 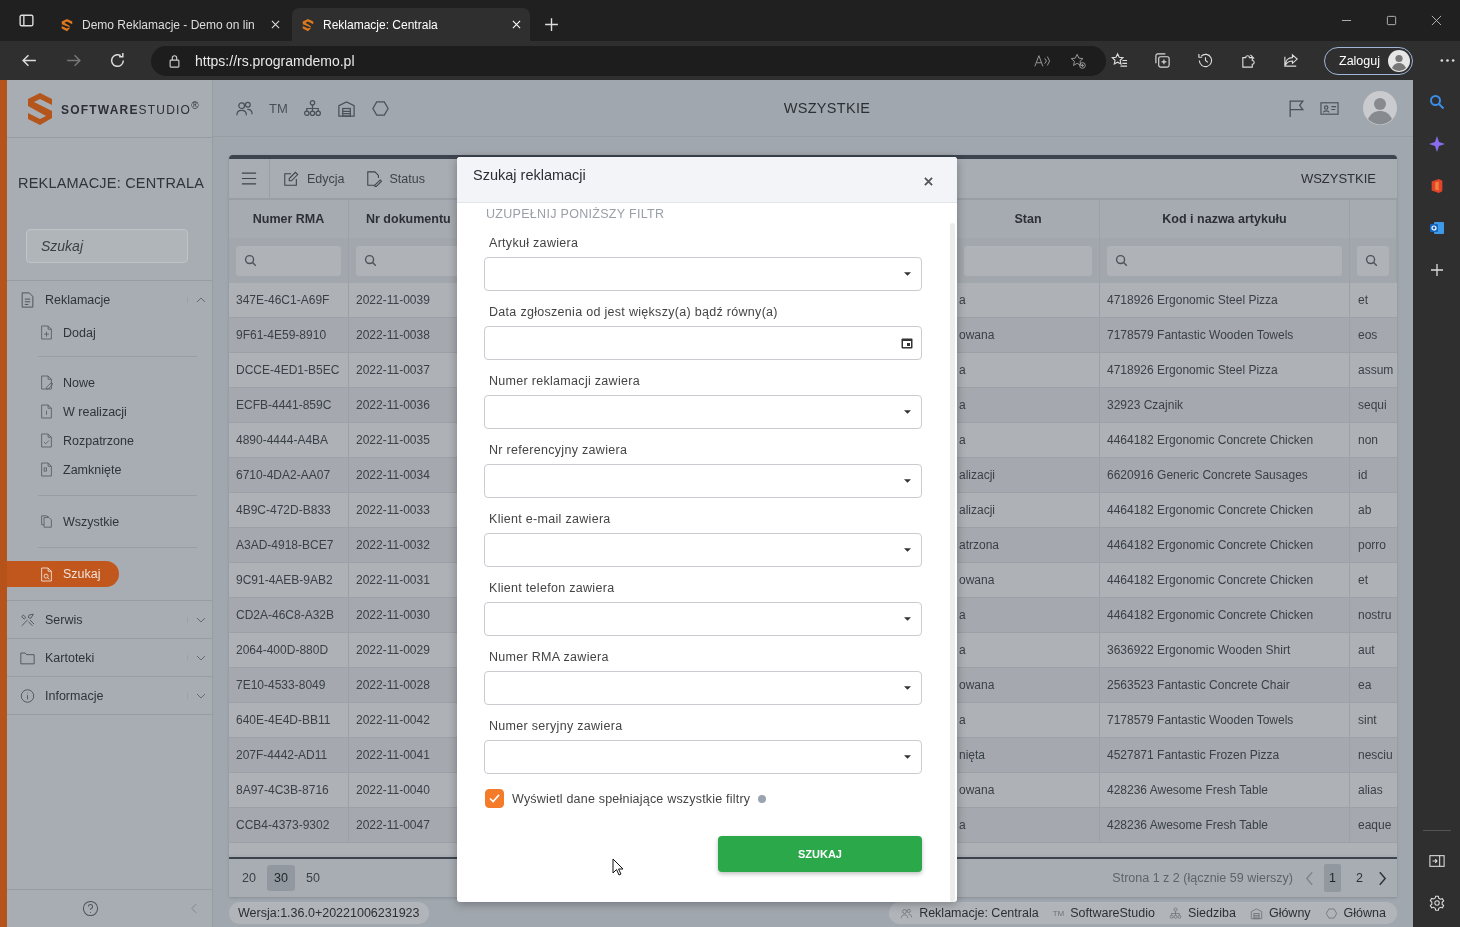 I want to click on table-cell: sequi, so click(x=1373, y=405).